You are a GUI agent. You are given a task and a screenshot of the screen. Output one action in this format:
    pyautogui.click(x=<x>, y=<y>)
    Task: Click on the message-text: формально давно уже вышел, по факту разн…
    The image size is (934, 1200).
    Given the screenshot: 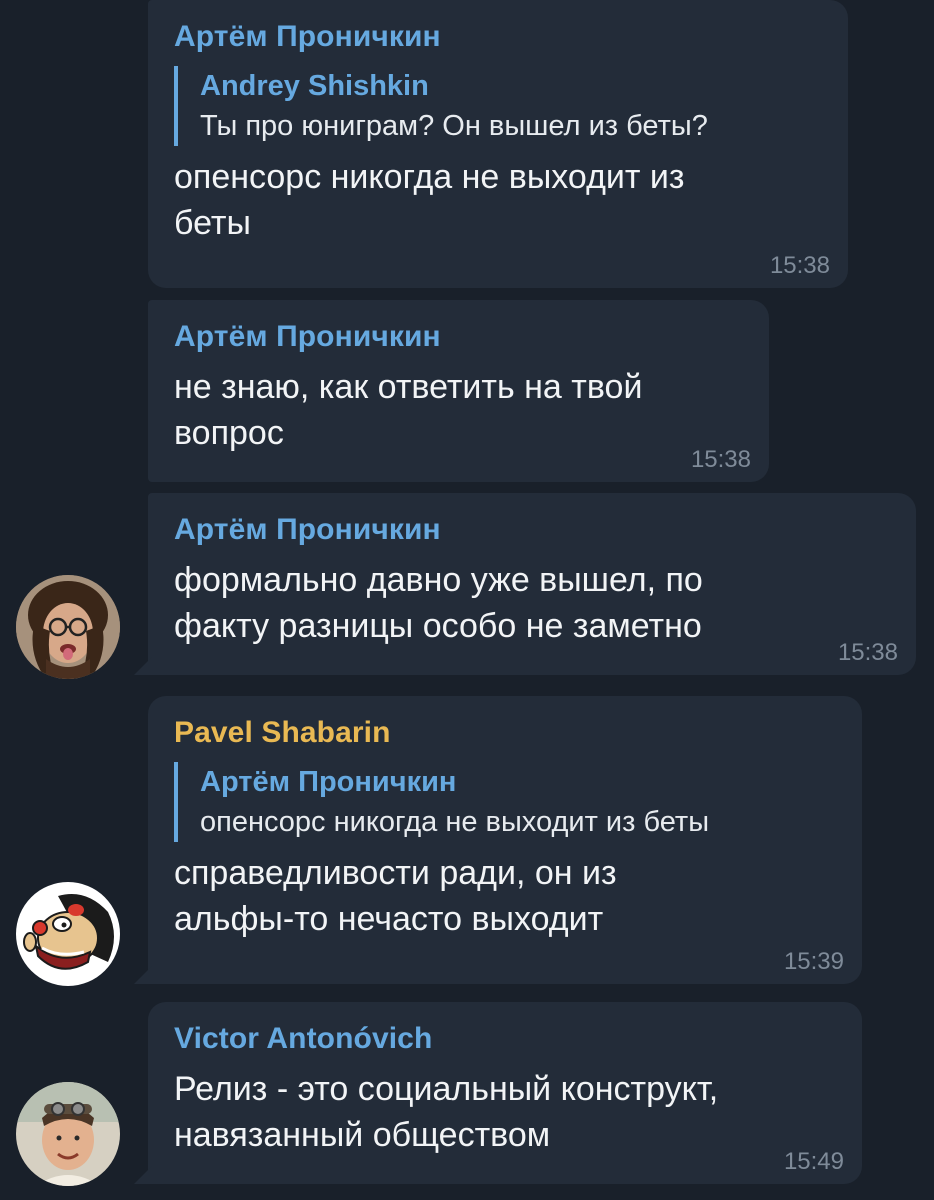 What is the action you would take?
    pyautogui.click(x=532, y=603)
    